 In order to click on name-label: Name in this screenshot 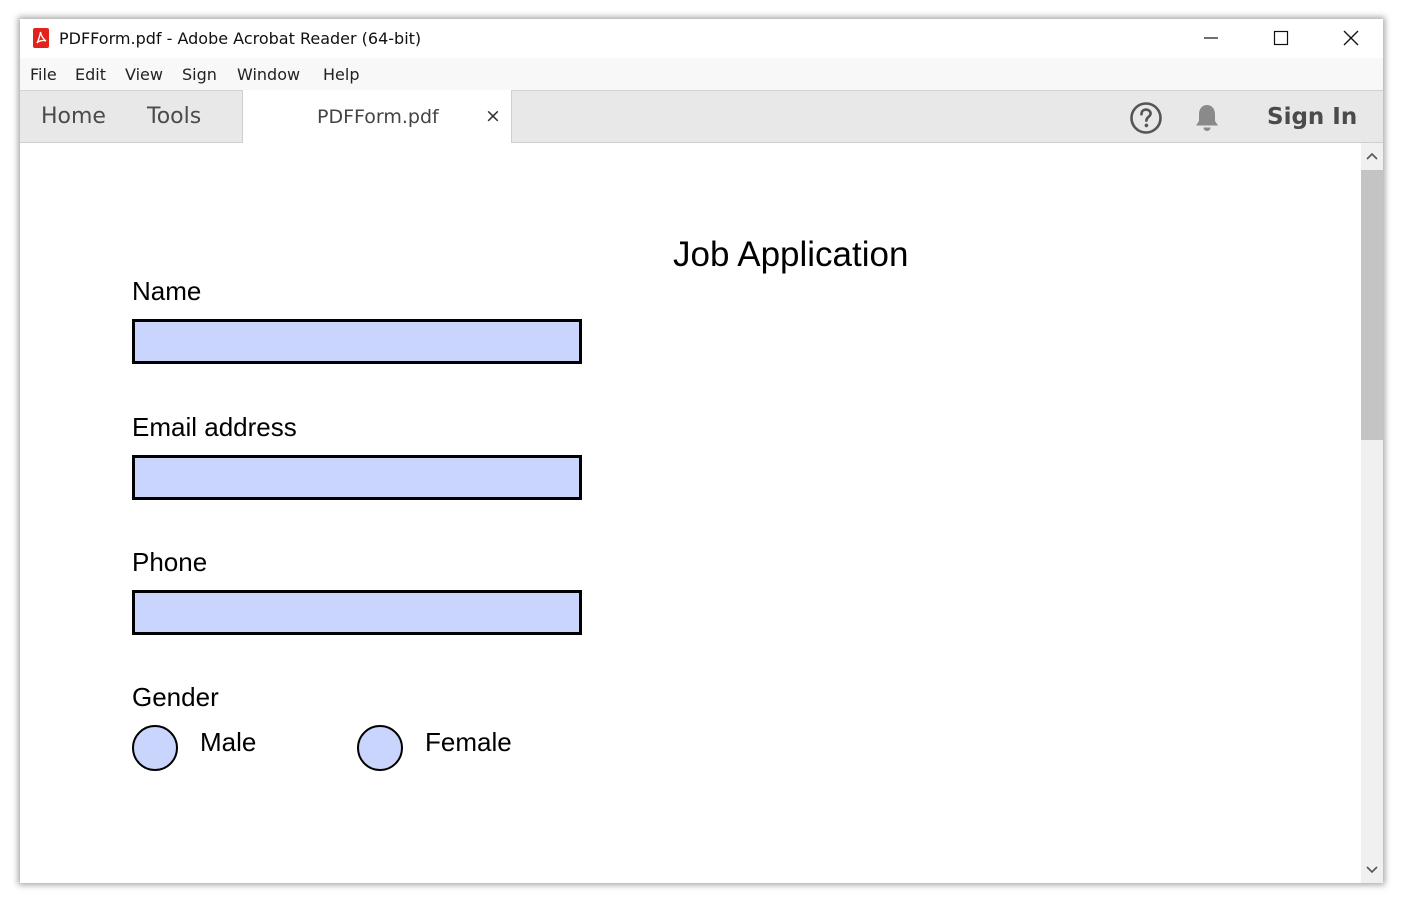, I will do `click(167, 291)`.